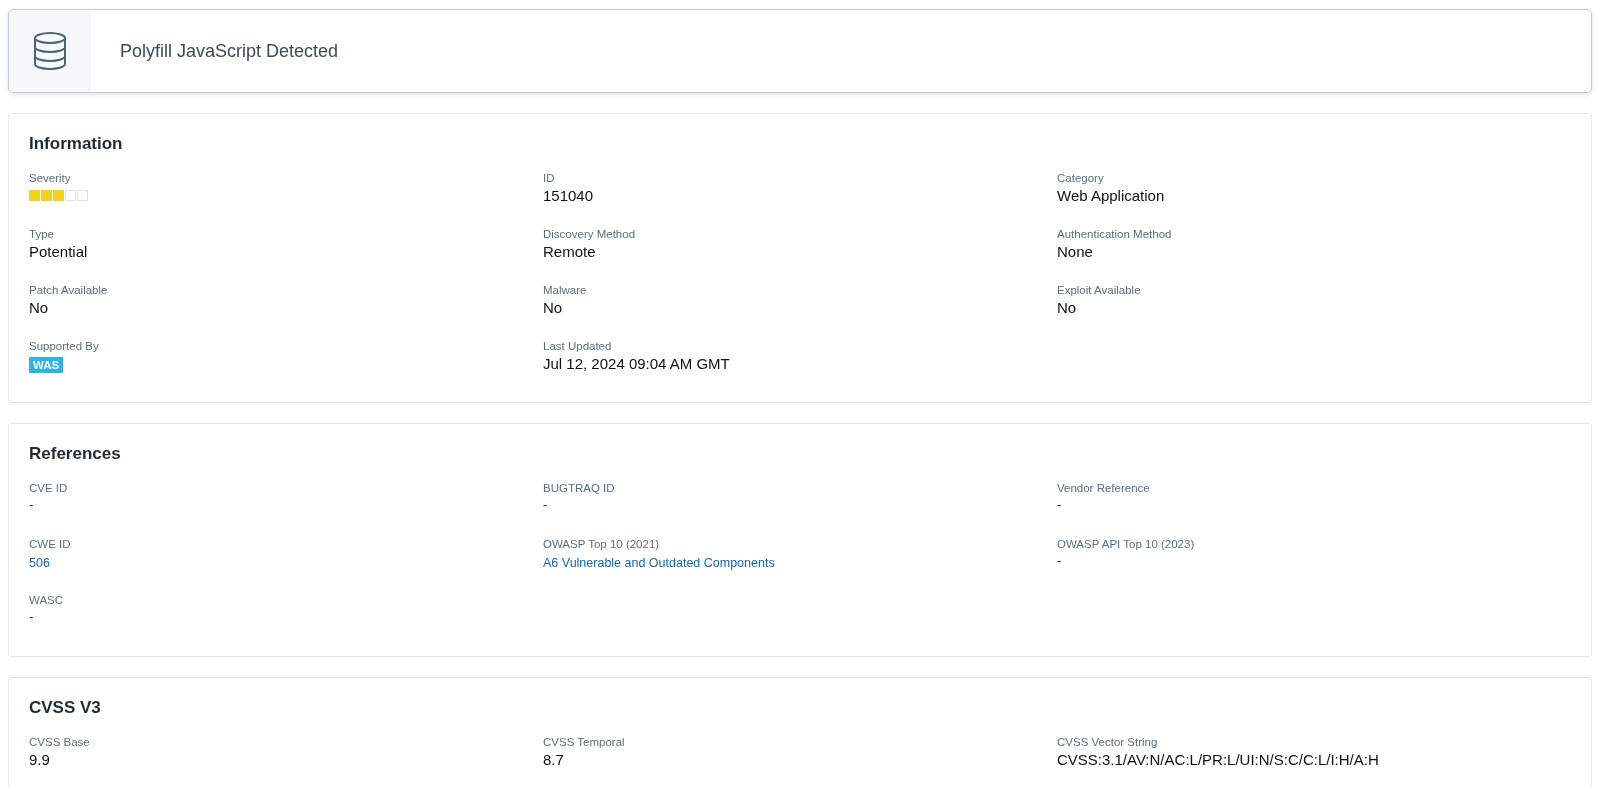 The width and height of the screenshot is (1611, 786). I want to click on field-label: CWE ID, so click(50, 544).